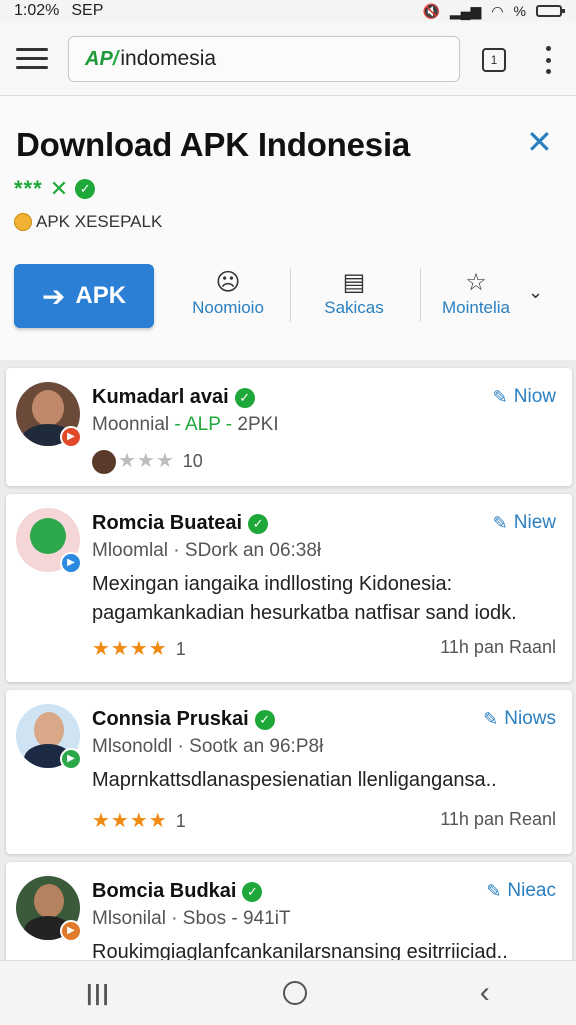 The height and width of the screenshot is (1025, 576). What do you see at coordinates (498, 819) in the screenshot?
I see `review-time: 11h pan Reanl` at bounding box center [498, 819].